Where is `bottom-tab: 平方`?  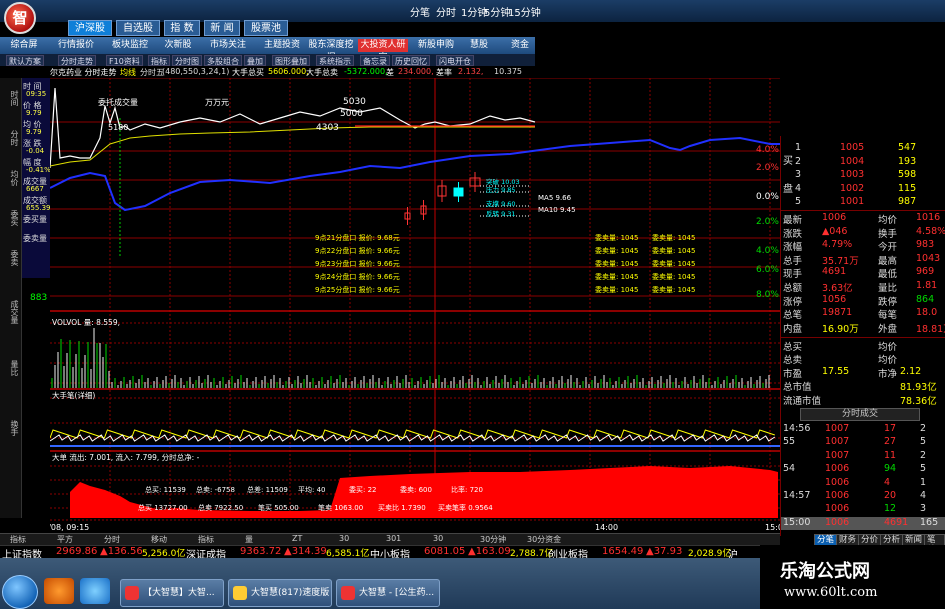 bottom-tab: 平方 is located at coordinates (65, 539).